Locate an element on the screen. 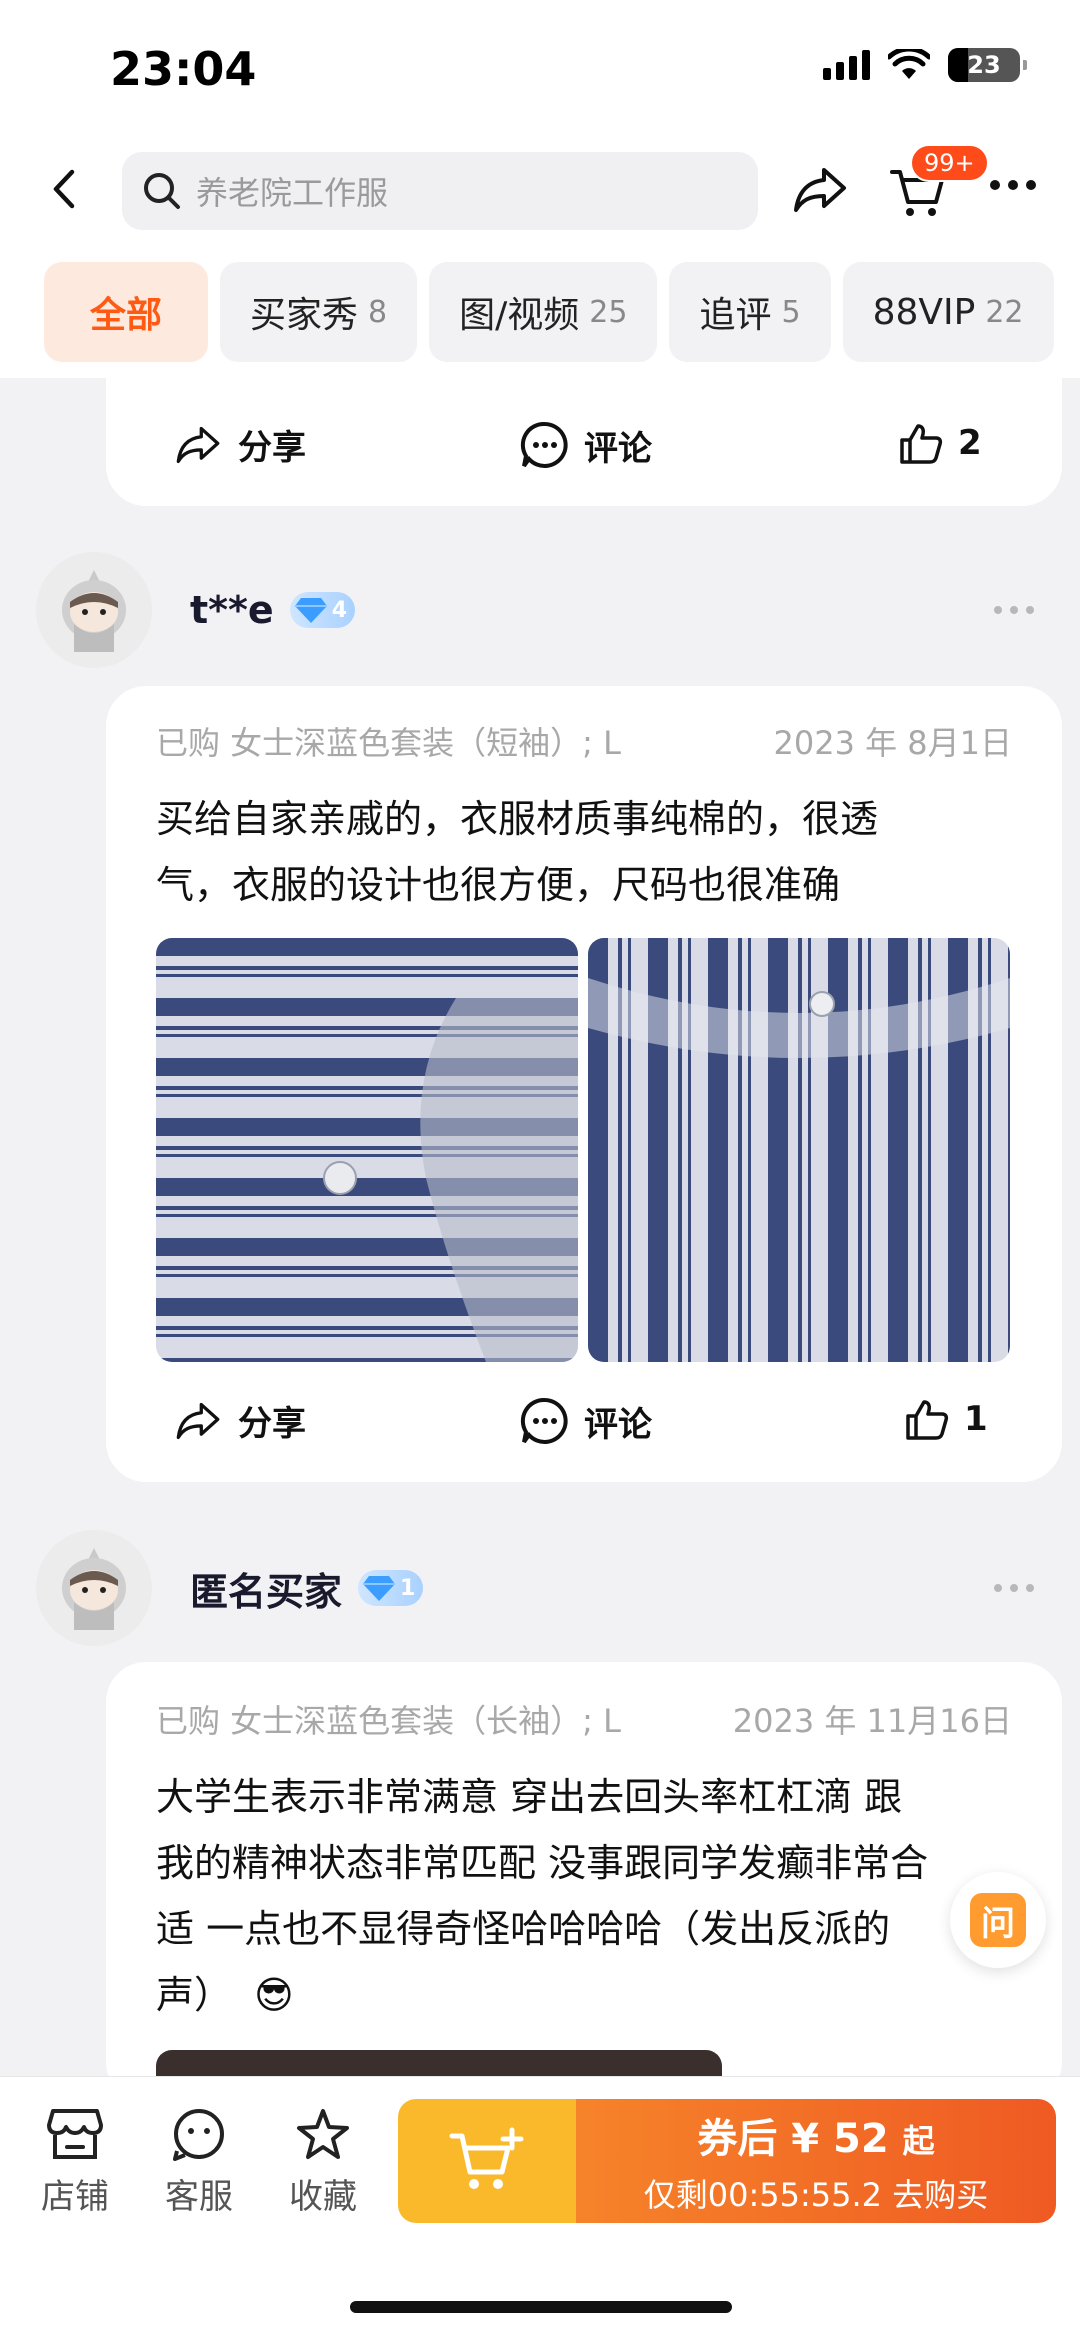 This screenshot has height=2337, width=1080. tab-media: 图/视频 25 is located at coordinates (543, 312).